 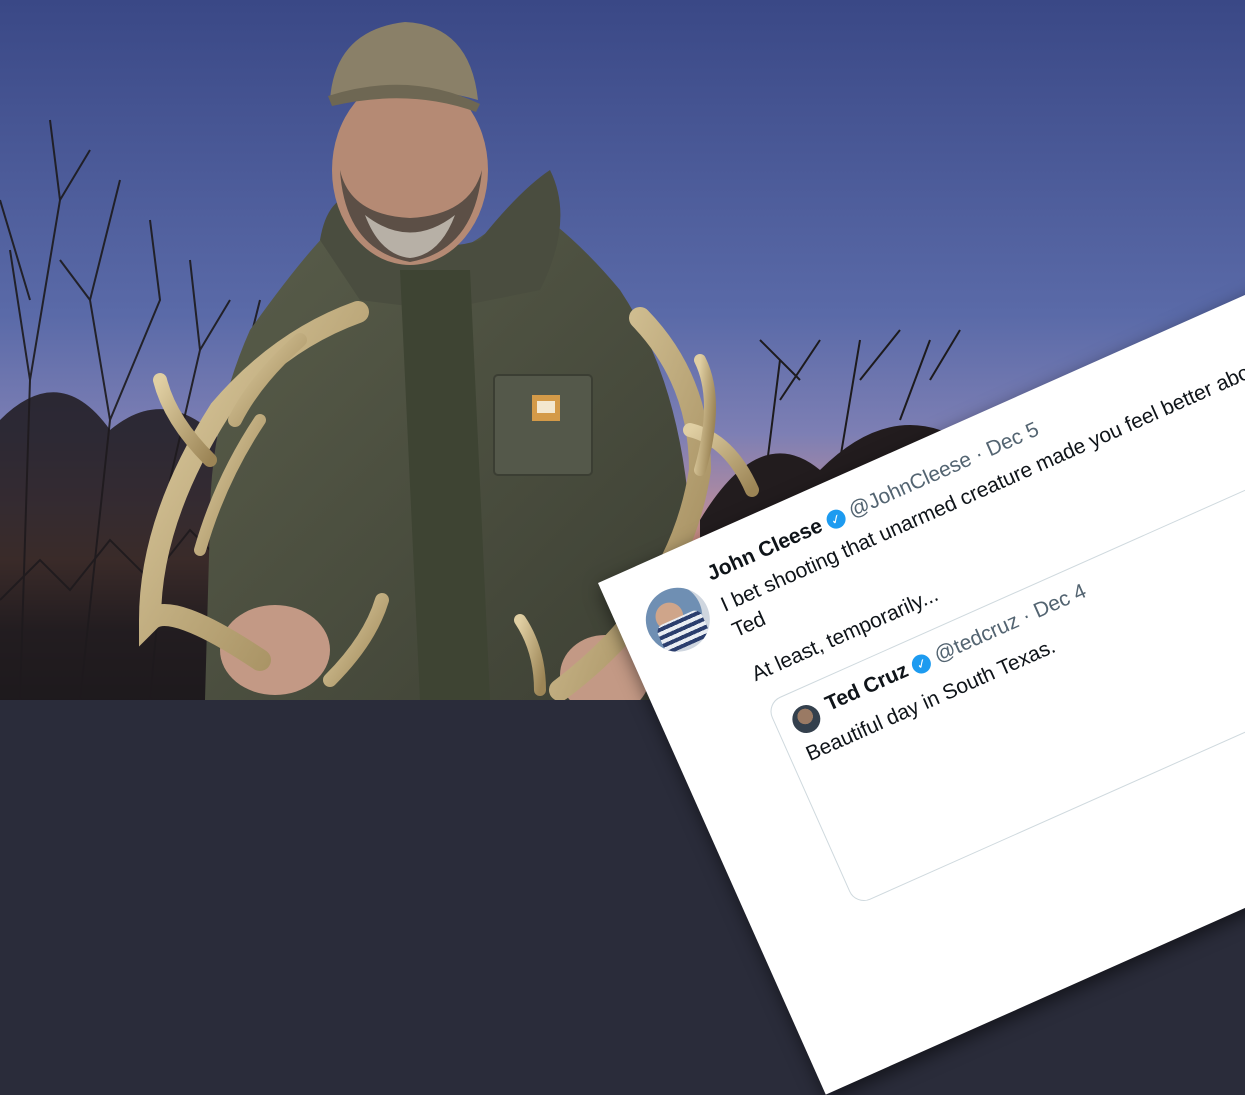 I want to click on quoted-tweet-date: Dec 4, so click(x=1060, y=601).